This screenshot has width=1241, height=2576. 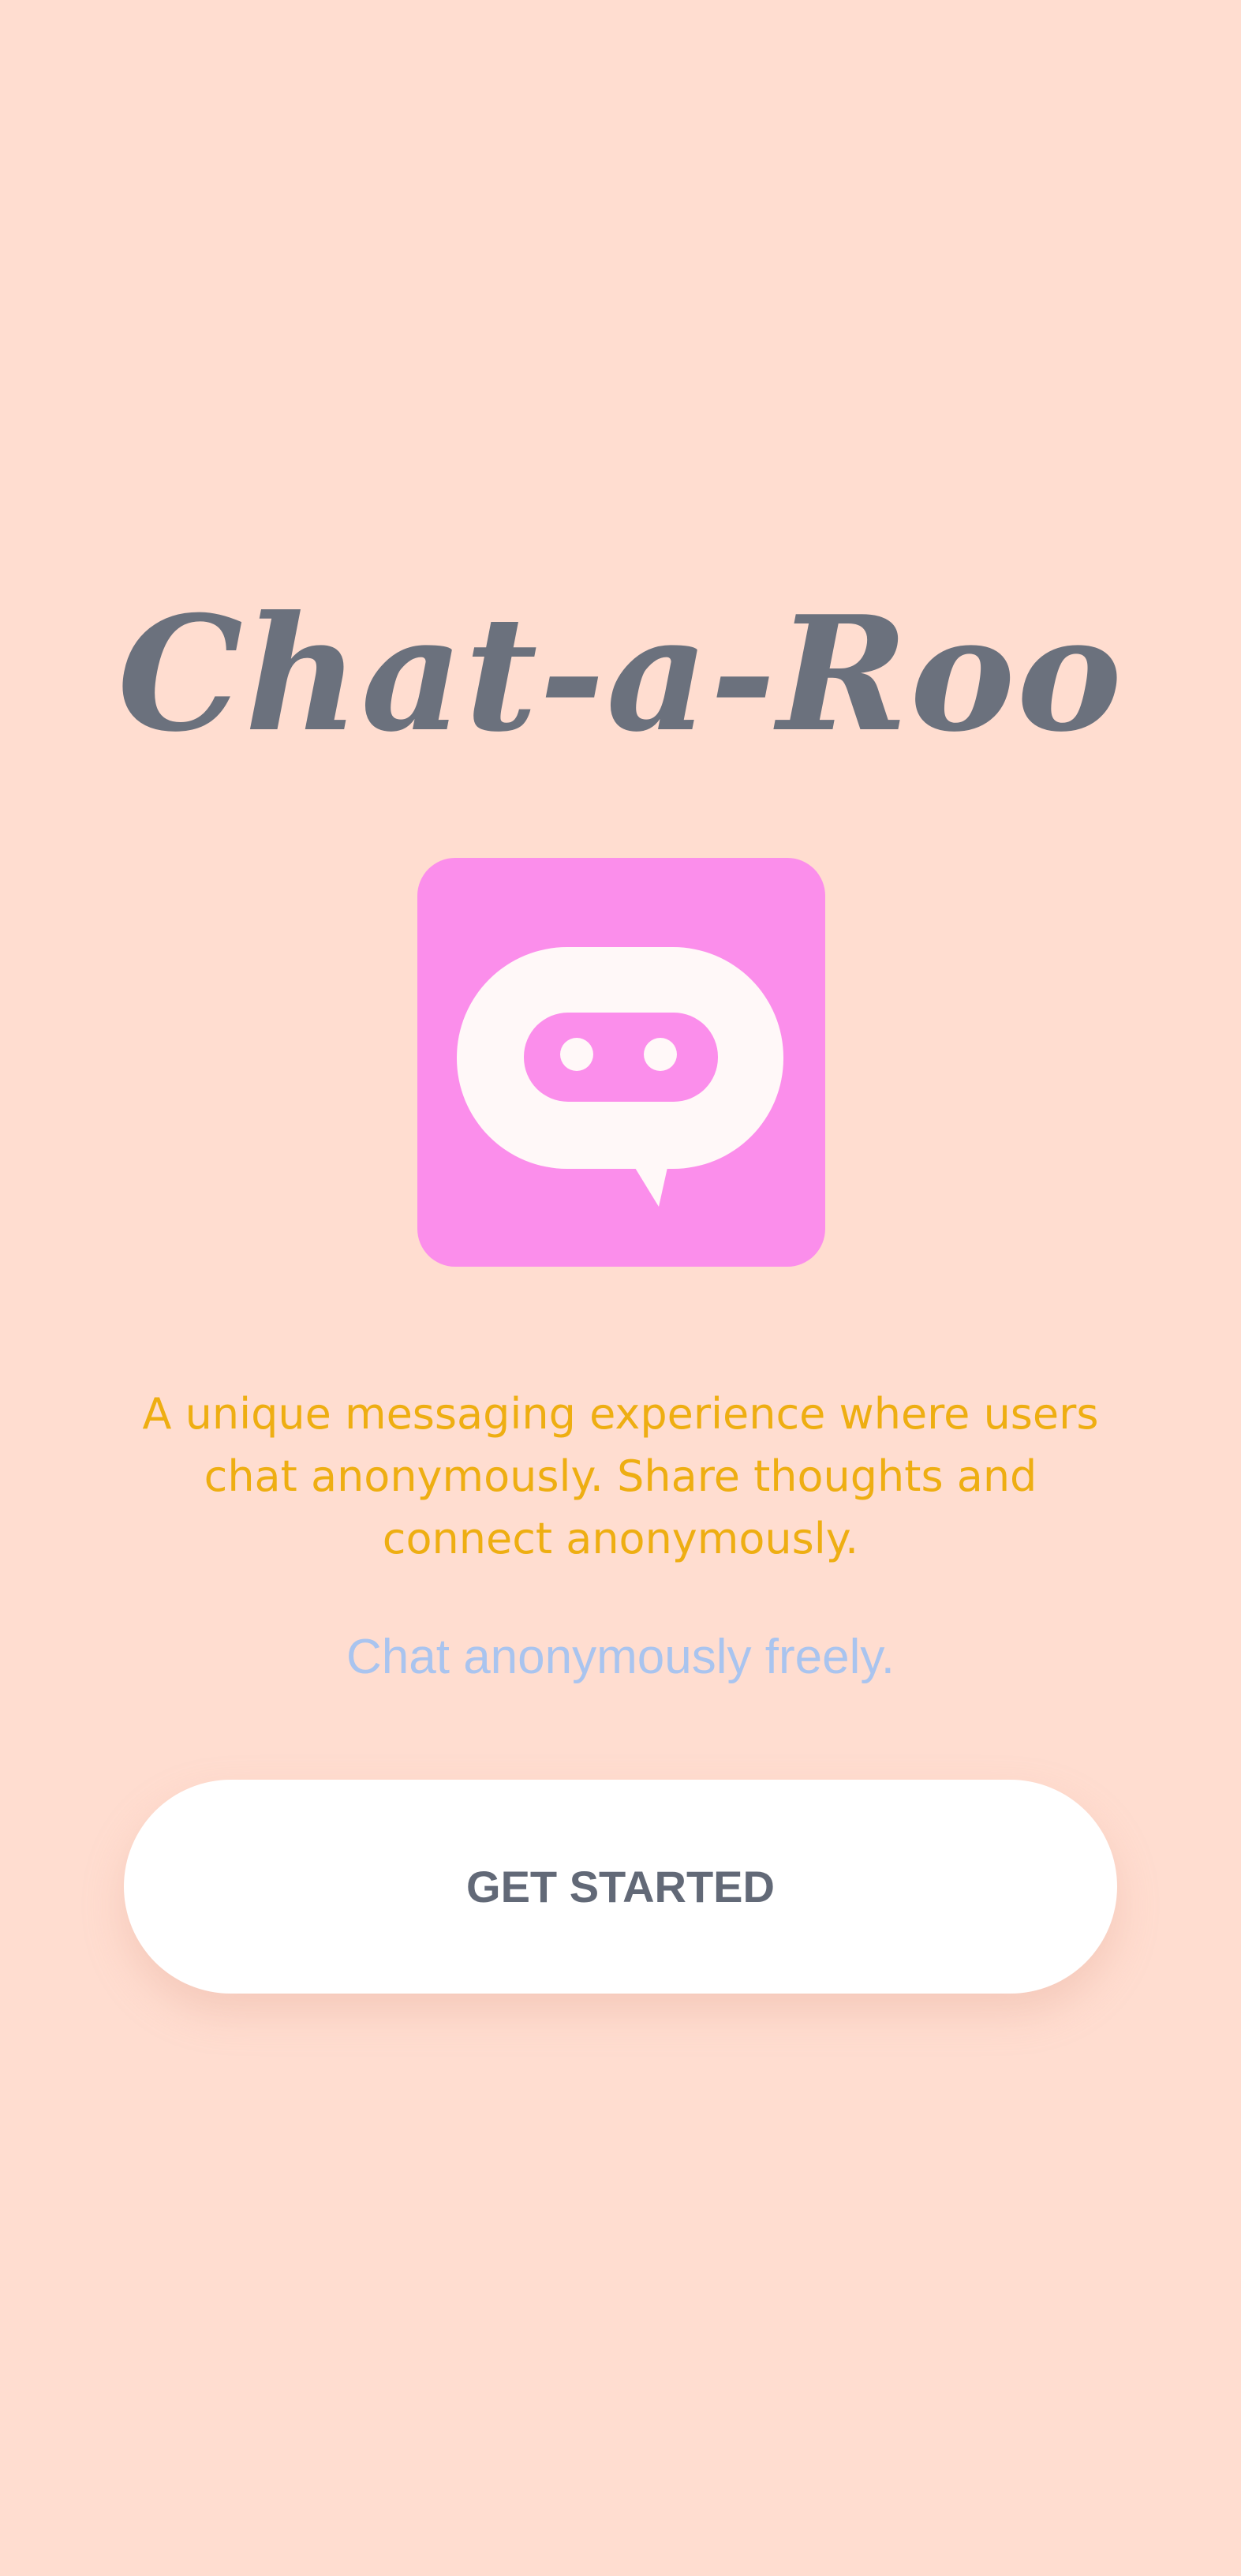 What do you see at coordinates (620, 1657) in the screenshot?
I see `app-subtitle: Chat anonymously freely.` at bounding box center [620, 1657].